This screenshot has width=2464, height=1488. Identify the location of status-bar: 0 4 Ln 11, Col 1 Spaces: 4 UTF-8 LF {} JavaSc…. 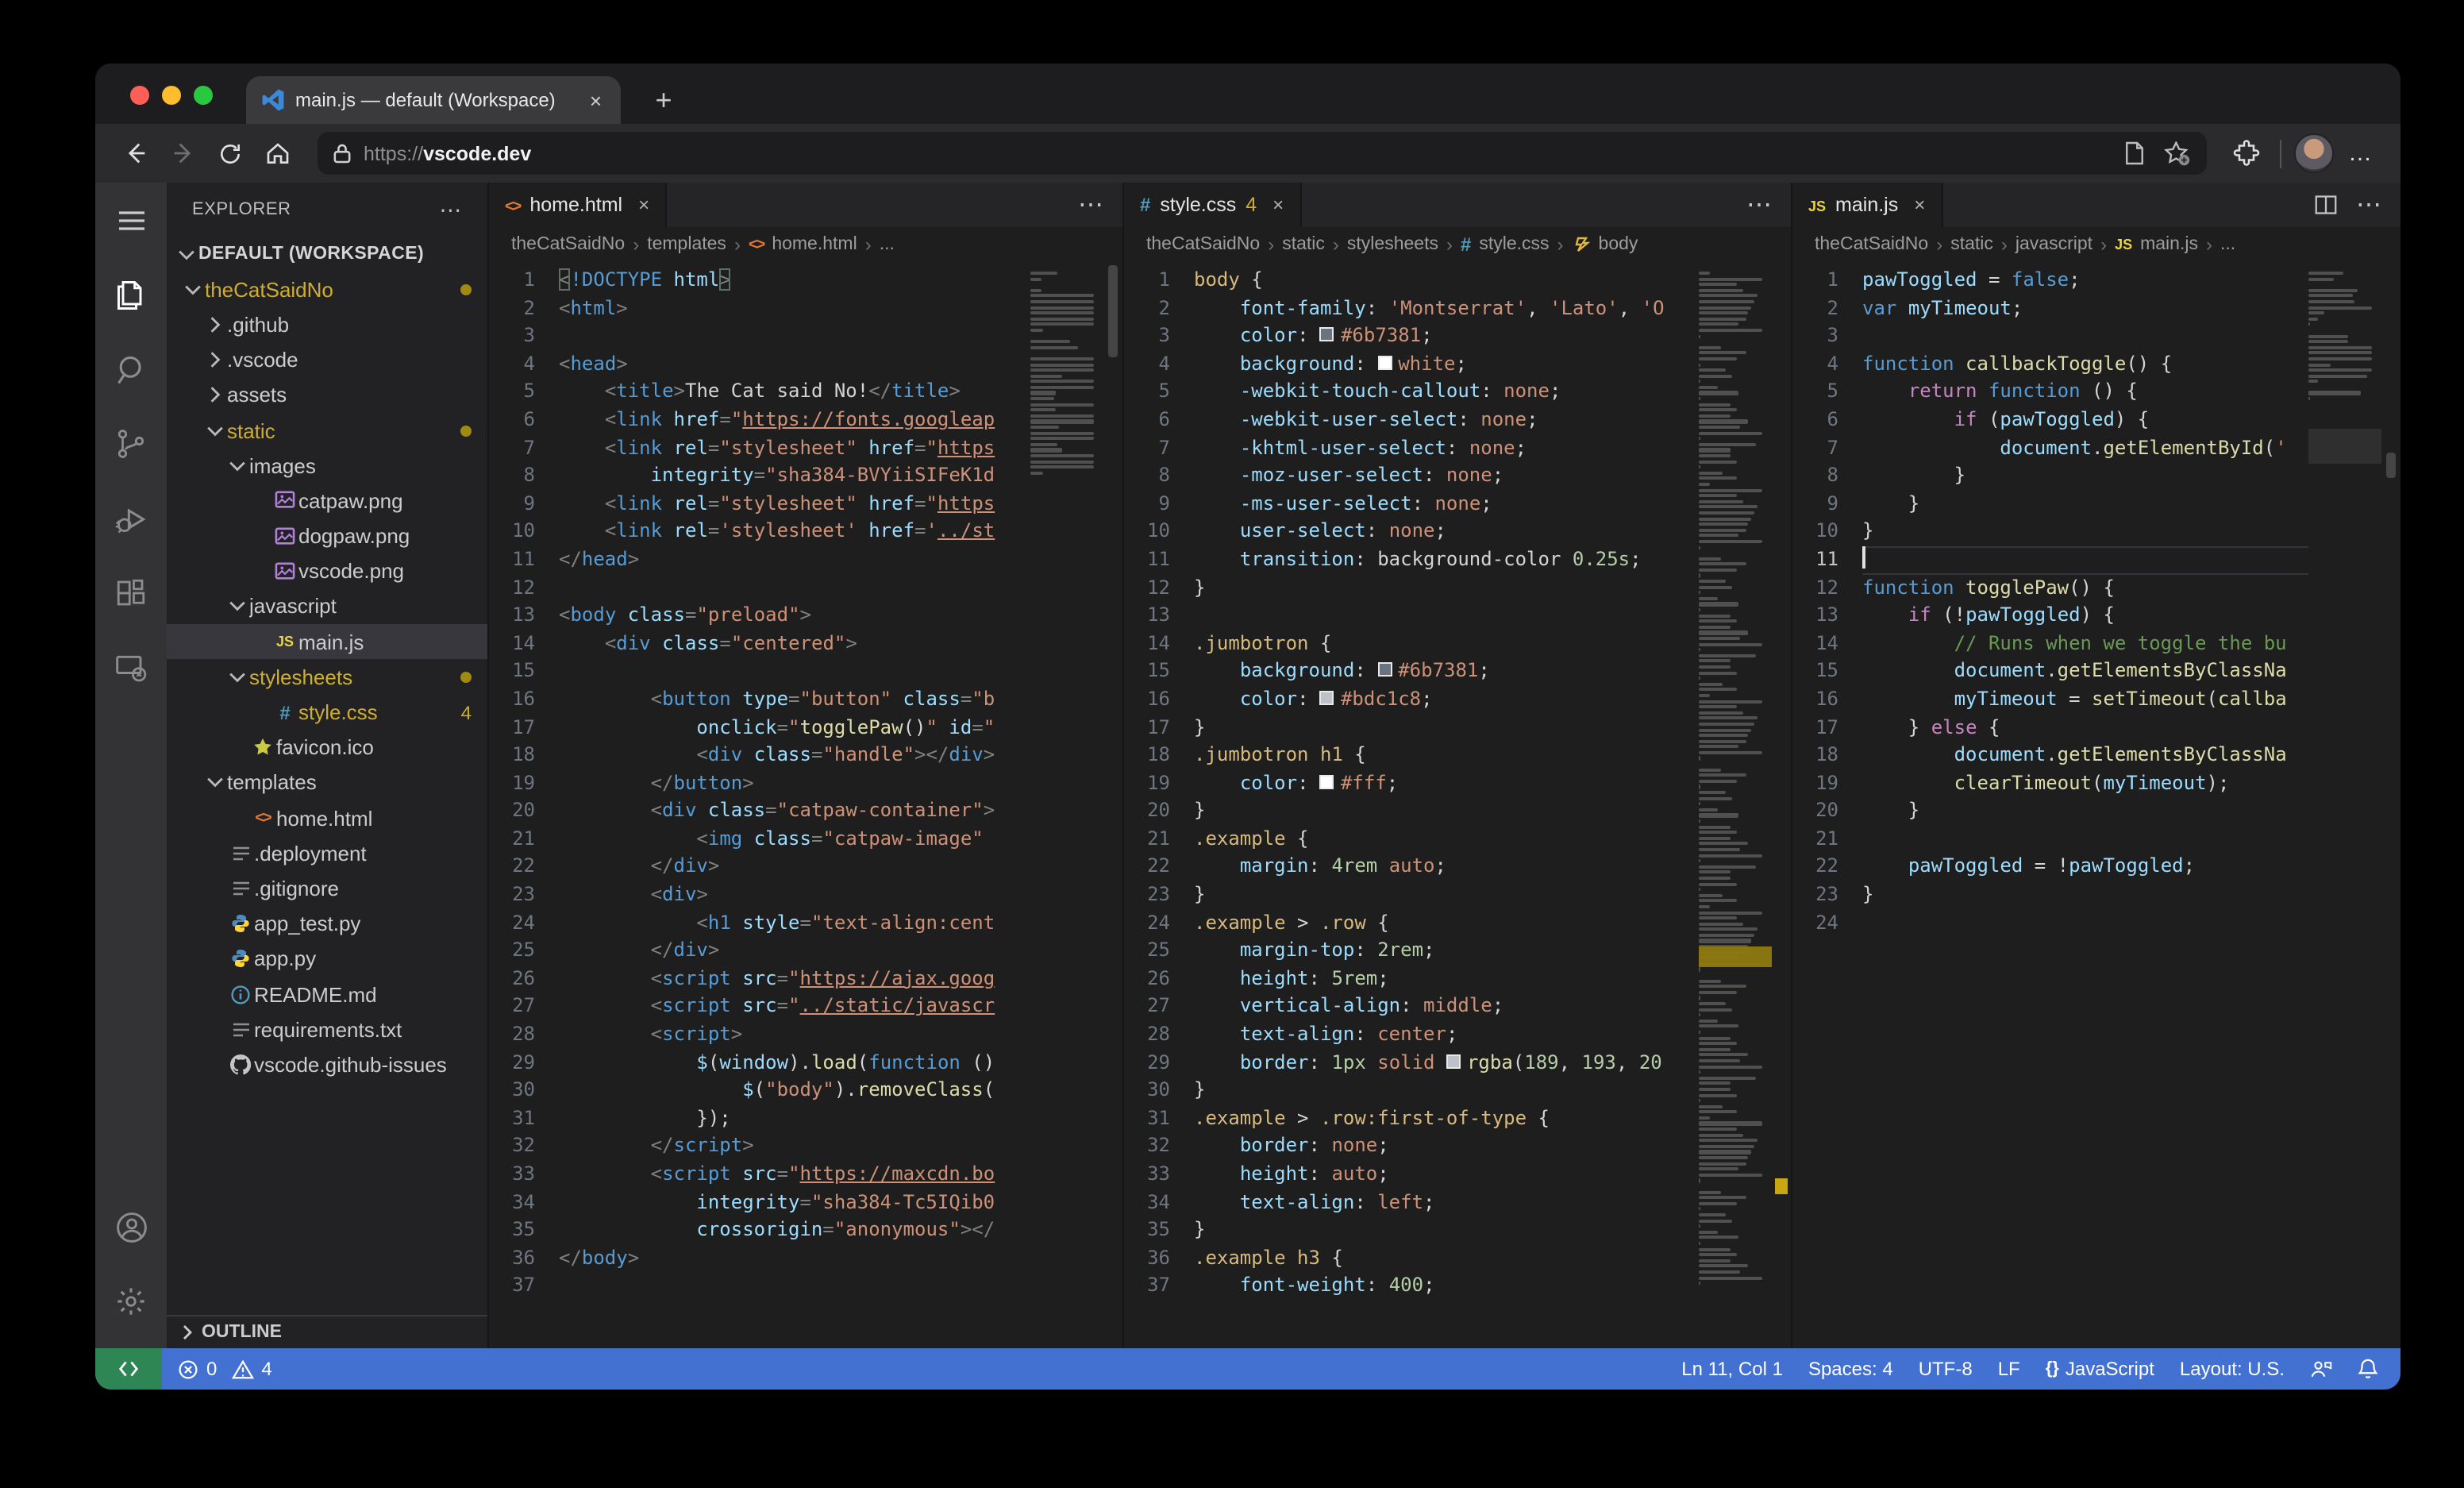
(1247, 1369).